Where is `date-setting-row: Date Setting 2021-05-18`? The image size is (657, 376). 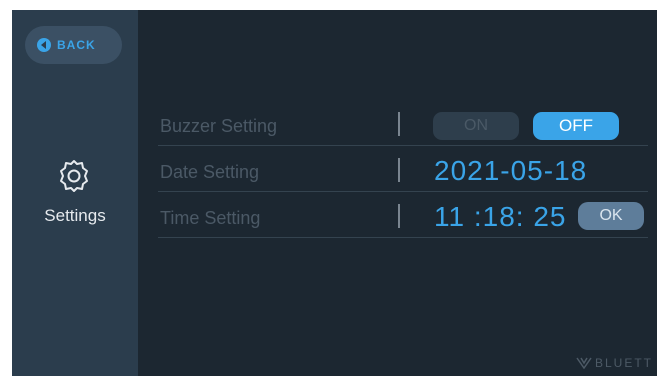 date-setting-row: Date Setting 2021-05-18 is located at coordinates (403, 172).